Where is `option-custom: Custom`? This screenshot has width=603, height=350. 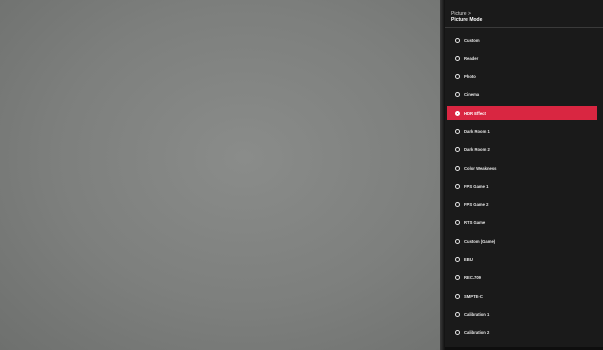 option-custom: Custom is located at coordinates (524, 40).